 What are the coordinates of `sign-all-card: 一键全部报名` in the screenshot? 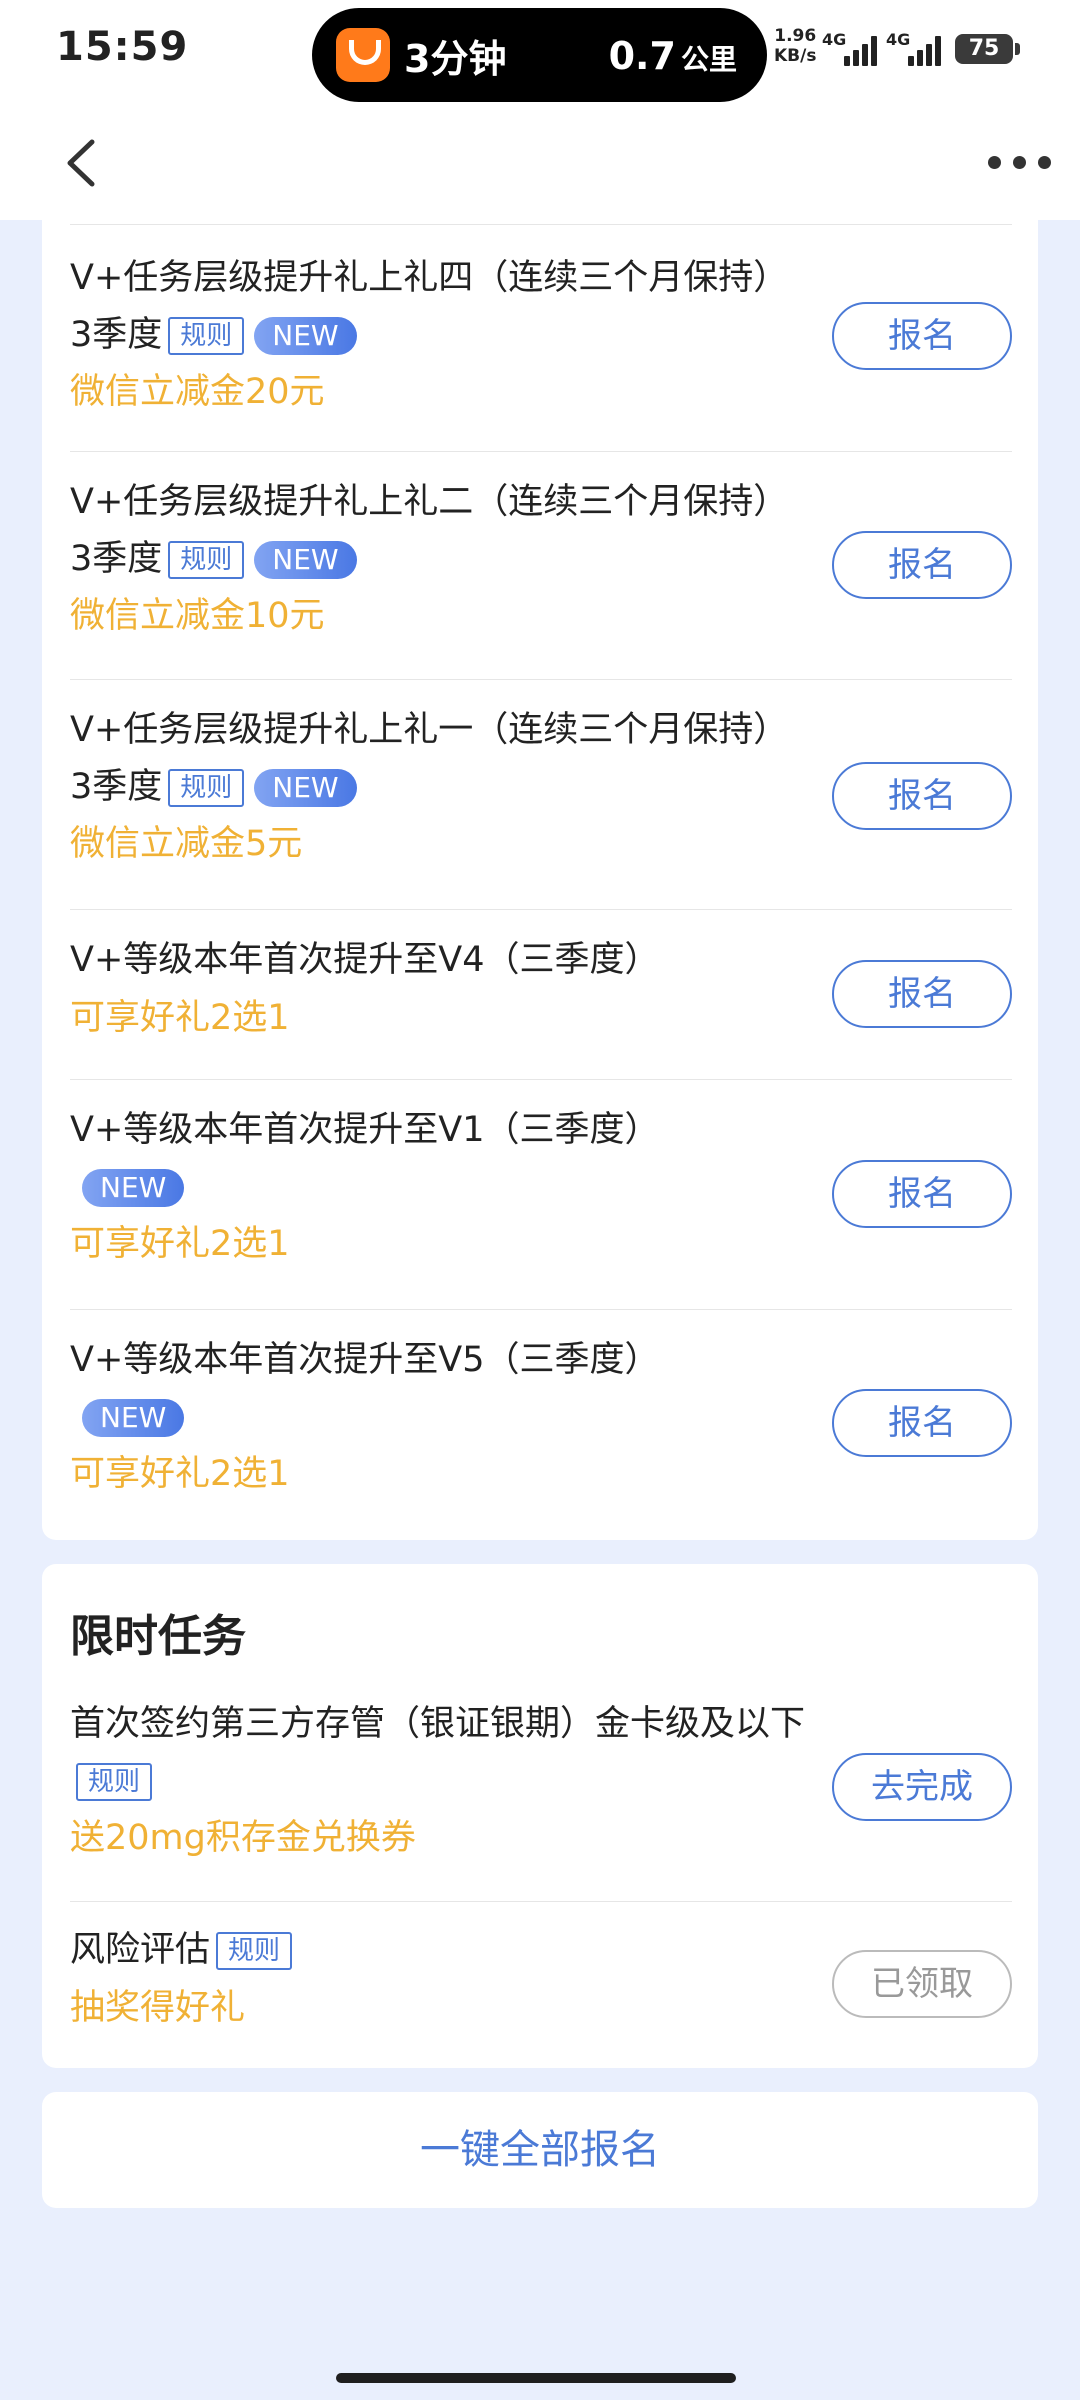 It's located at (540, 2150).